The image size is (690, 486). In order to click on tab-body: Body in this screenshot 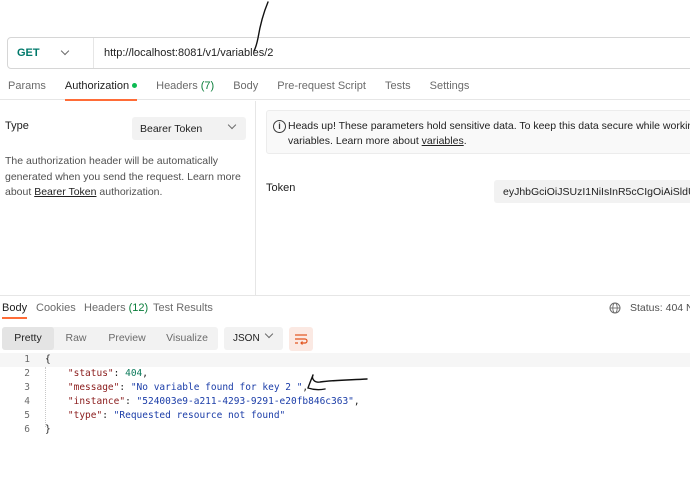, I will do `click(245, 88)`.